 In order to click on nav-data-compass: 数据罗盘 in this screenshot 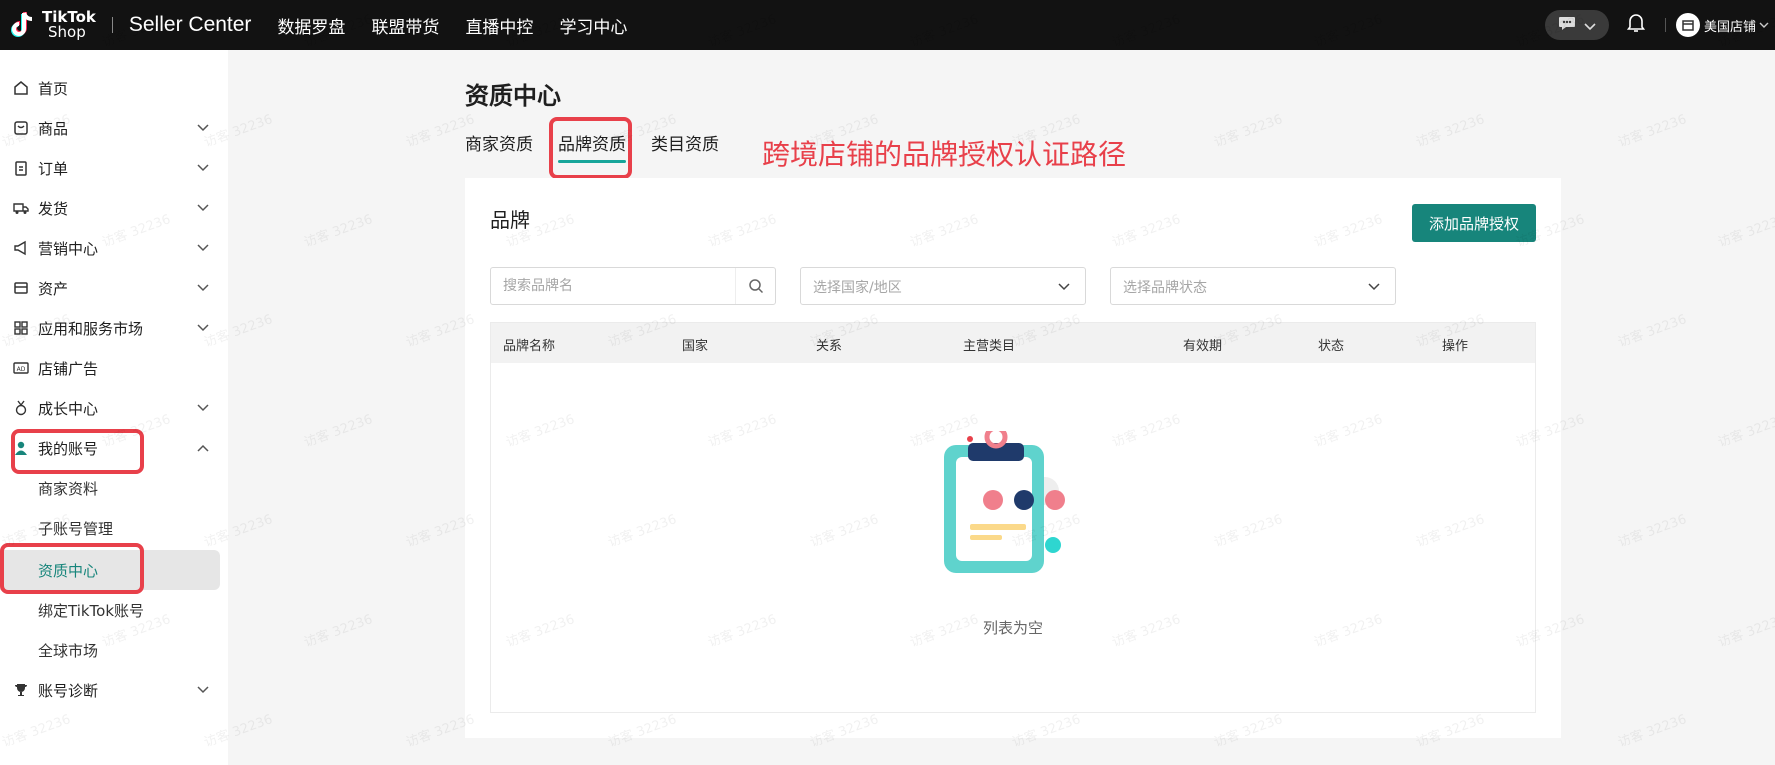, I will do `click(311, 25)`.